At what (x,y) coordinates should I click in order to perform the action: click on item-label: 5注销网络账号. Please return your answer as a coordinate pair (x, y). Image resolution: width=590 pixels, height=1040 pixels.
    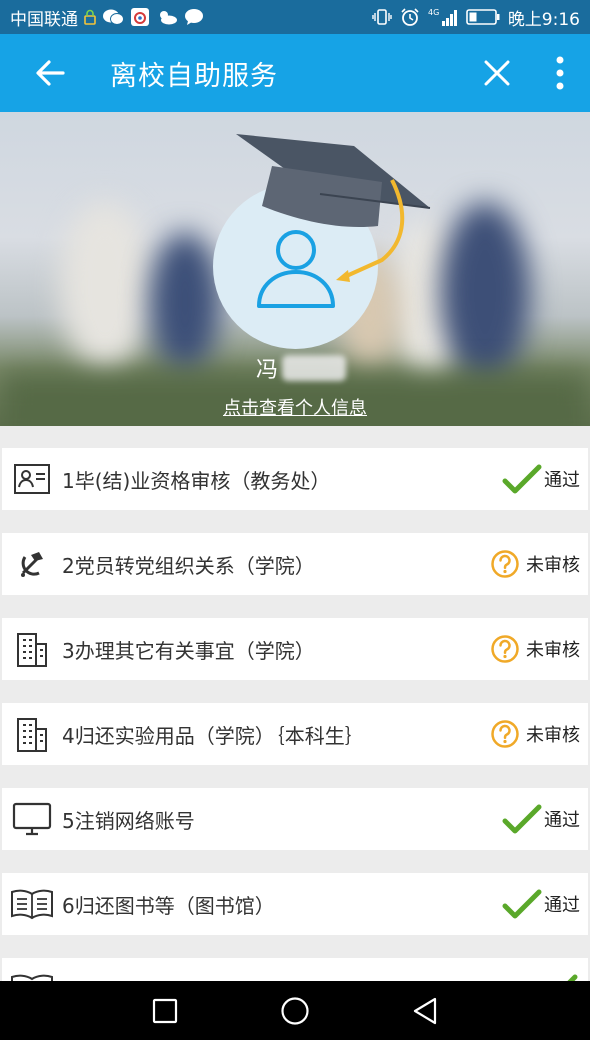
    Looking at the image, I should click on (128, 820).